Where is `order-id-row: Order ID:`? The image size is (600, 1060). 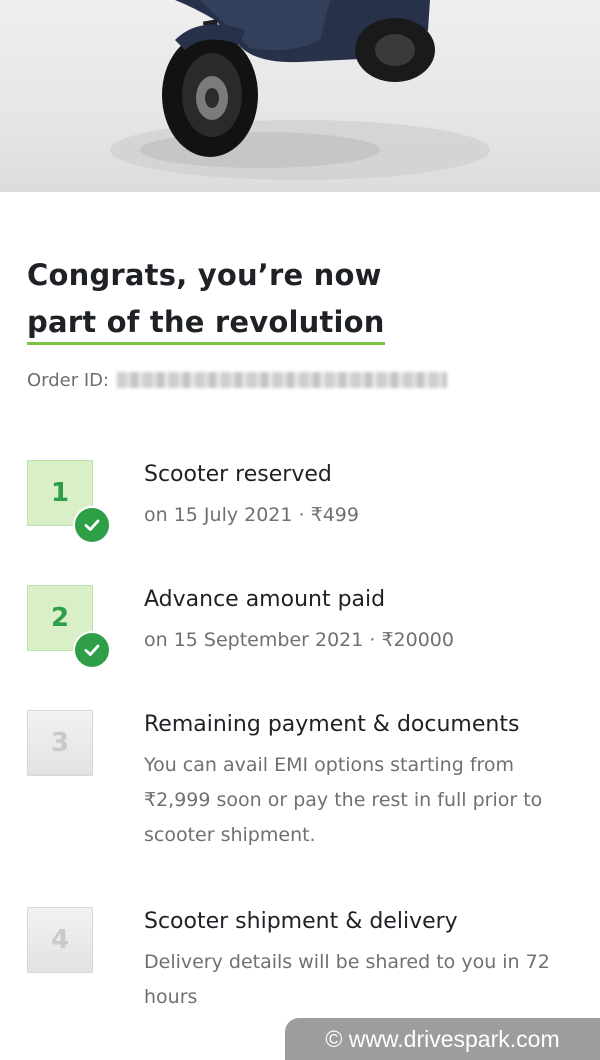
order-id-row: Order ID: is located at coordinates (237, 380).